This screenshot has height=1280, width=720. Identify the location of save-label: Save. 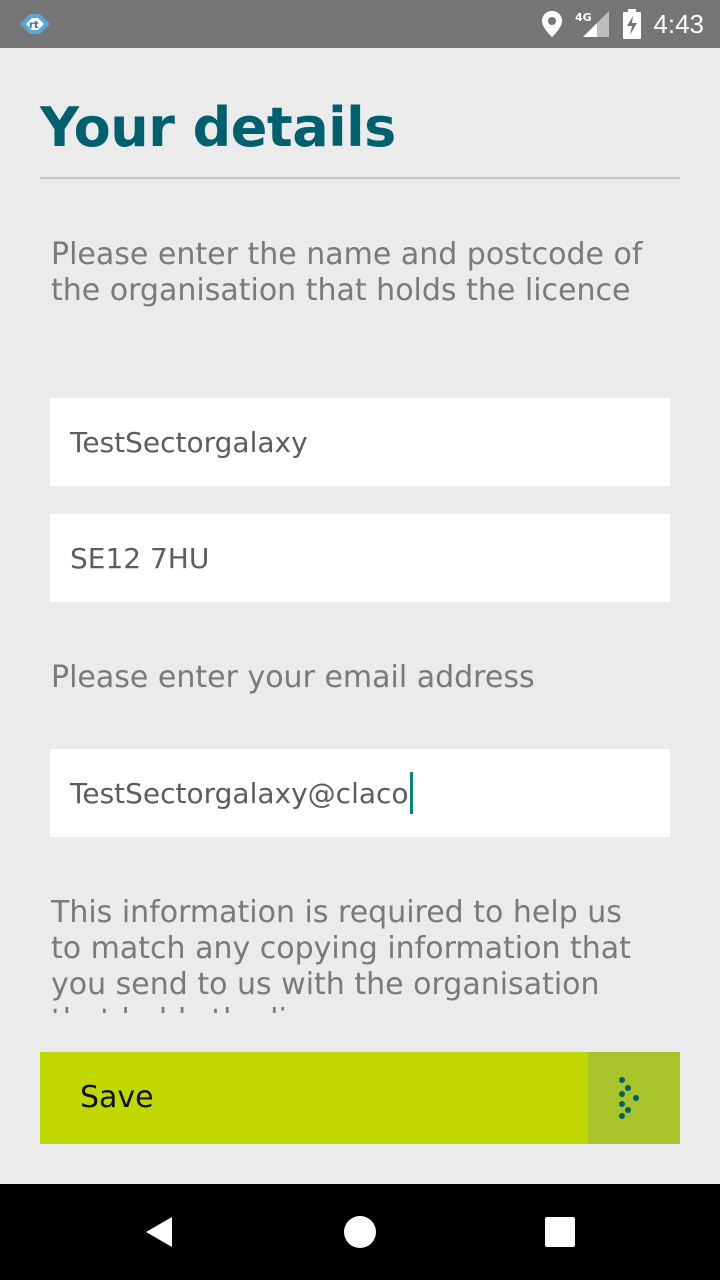
(117, 1097).